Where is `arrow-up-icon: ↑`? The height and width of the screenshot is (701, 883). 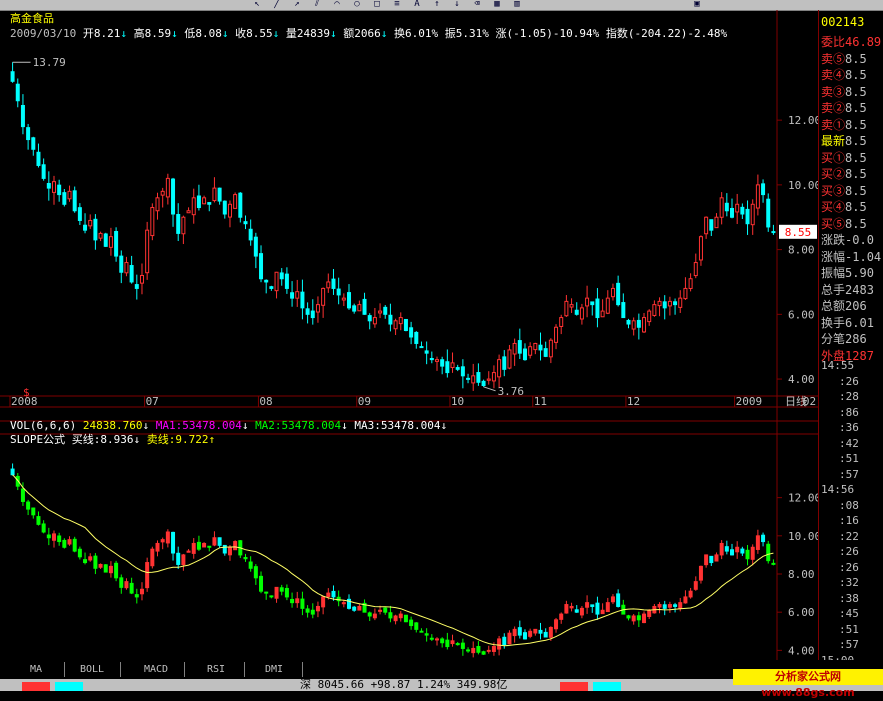
arrow-up-icon: ↑ is located at coordinates (437, 4).